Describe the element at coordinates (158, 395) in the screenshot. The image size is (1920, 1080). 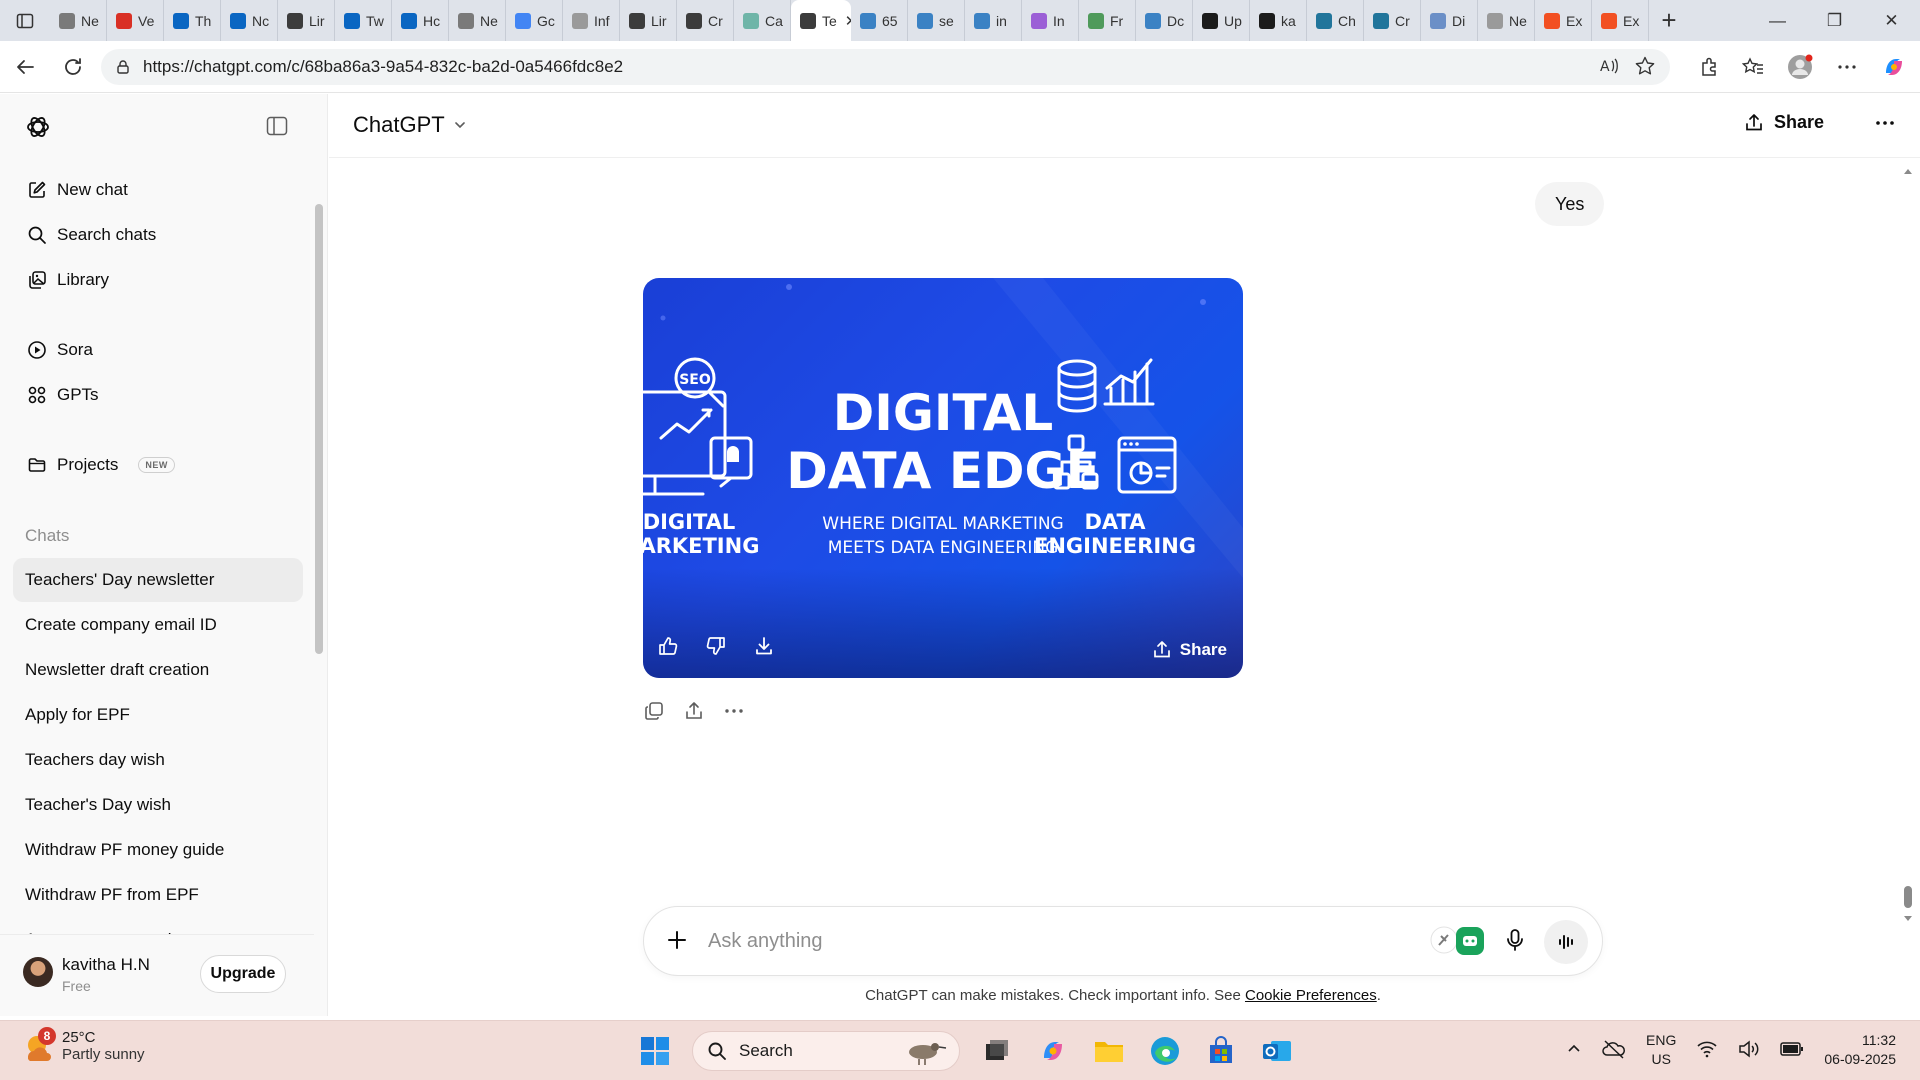
I see `sidebar-item-gpts: GPTs` at that location.